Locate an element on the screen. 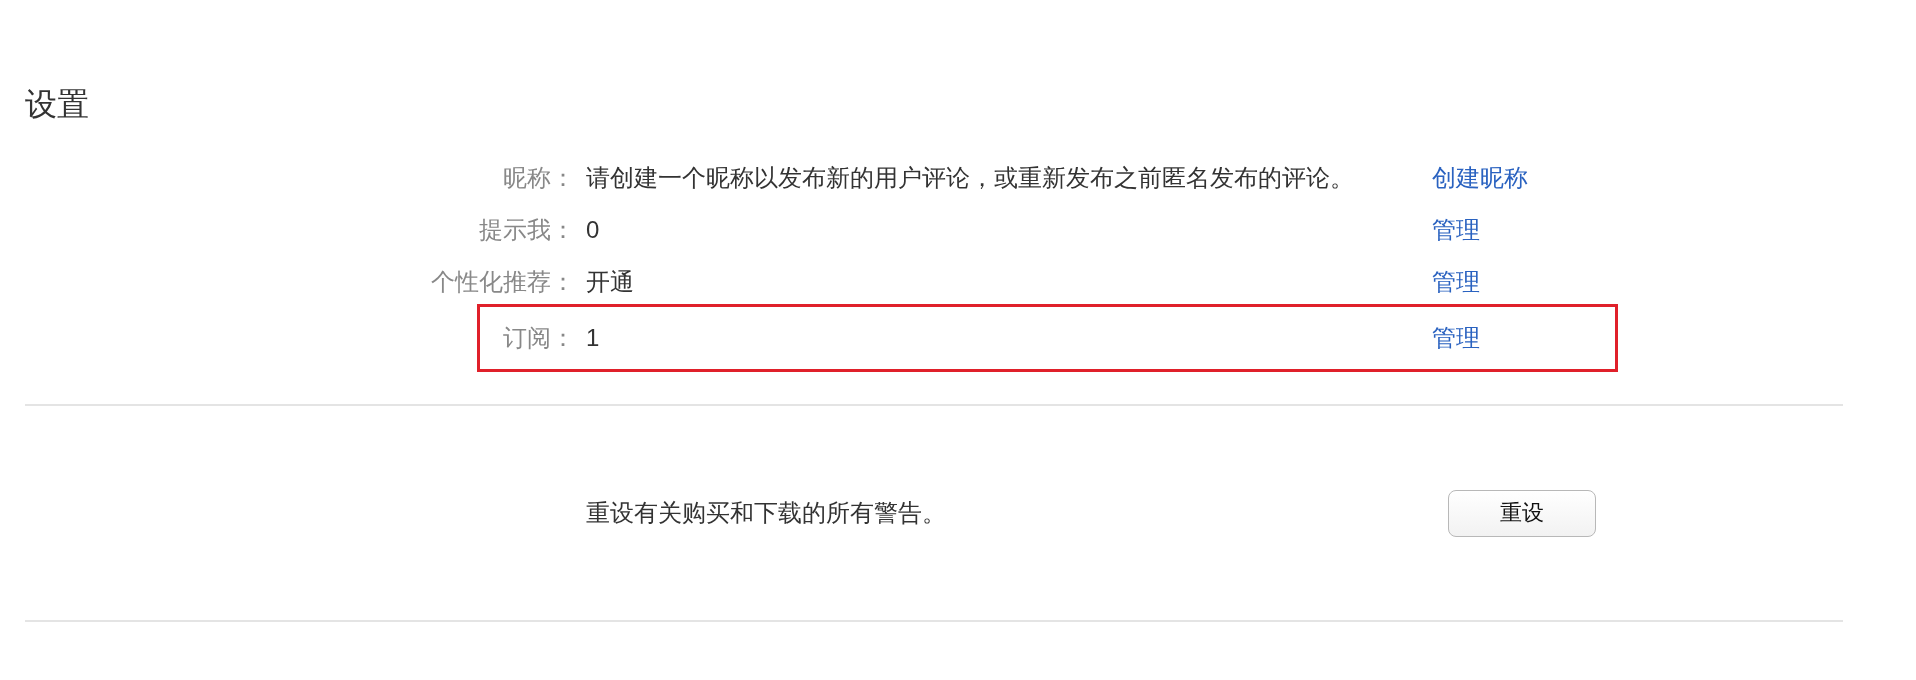 The width and height of the screenshot is (1916, 680). reset-description: 重设有关购买和下载的所有警告。 is located at coordinates (766, 513).